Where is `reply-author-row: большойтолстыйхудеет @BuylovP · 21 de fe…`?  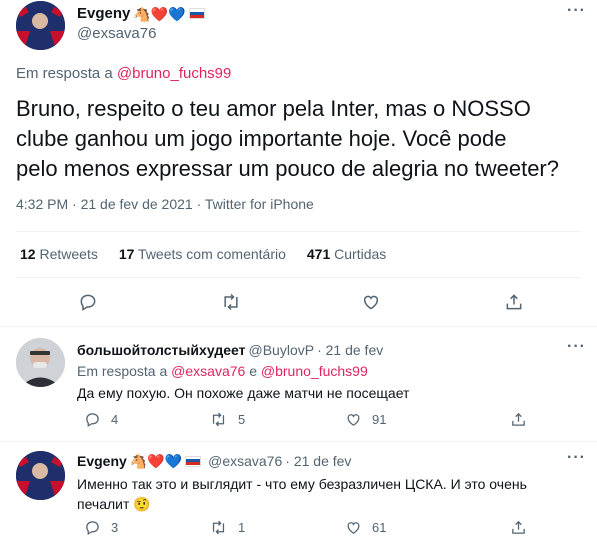
reply-author-row: большойтолстыйхудеет @BuylovP · 21 de fe… is located at coordinates (230, 350).